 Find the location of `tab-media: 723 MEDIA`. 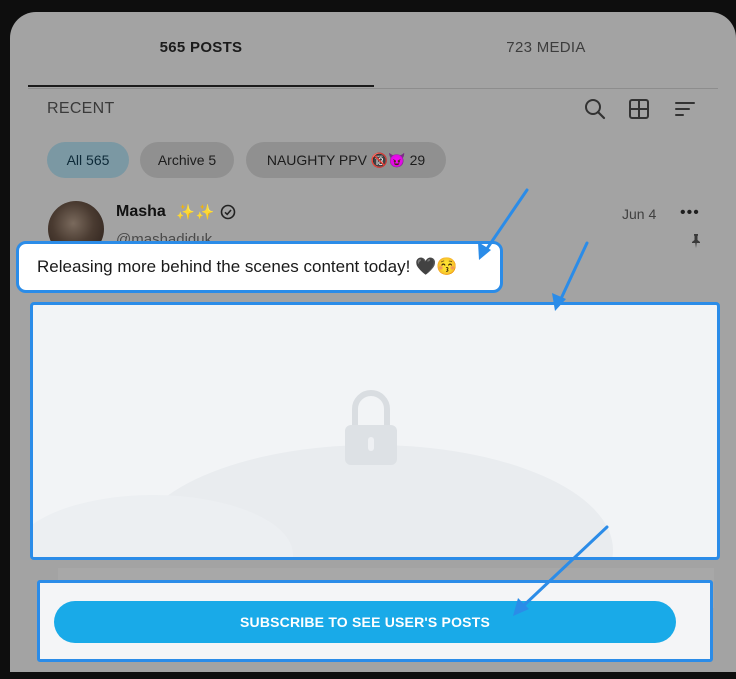

tab-media: 723 MEDIA is located at coordinates (546, 56).